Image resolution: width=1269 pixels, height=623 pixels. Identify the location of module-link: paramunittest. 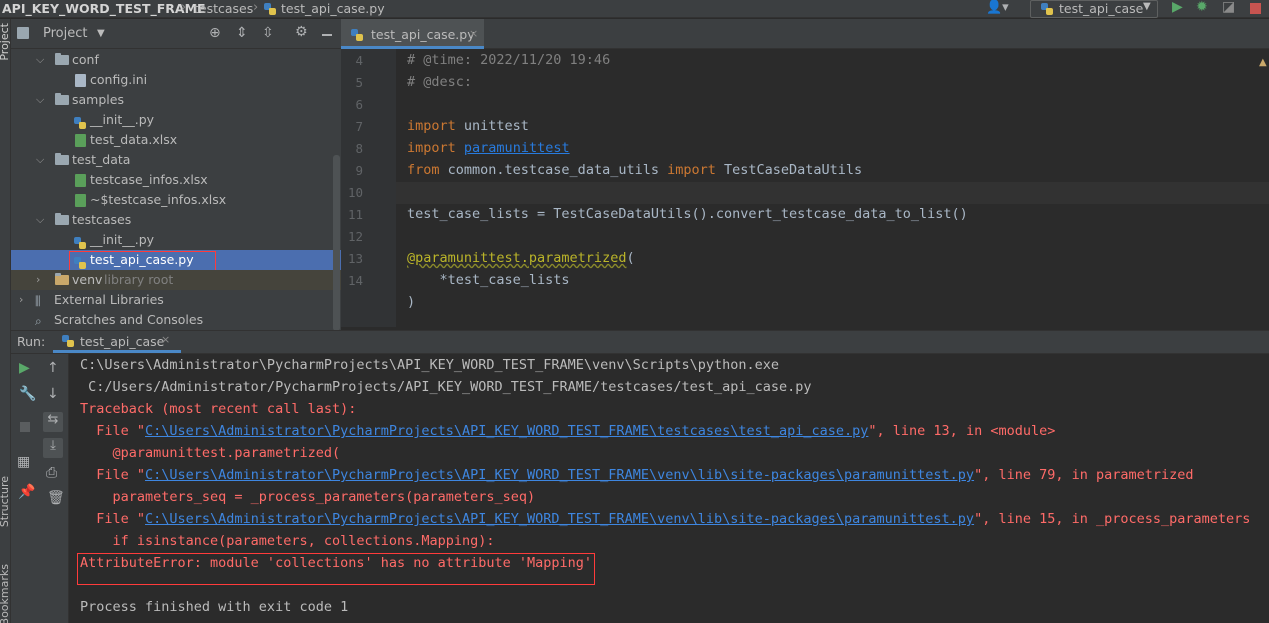
(517, 148).